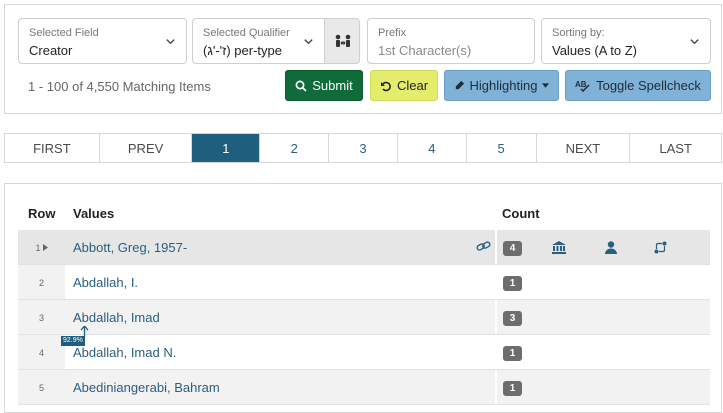 Image resolution: width=723 pixels, height=413 pixels. What do you see at coordinates (501, 148) in the screenshot?
I see `page-5-button: 5` at bounding box center [501, 148].